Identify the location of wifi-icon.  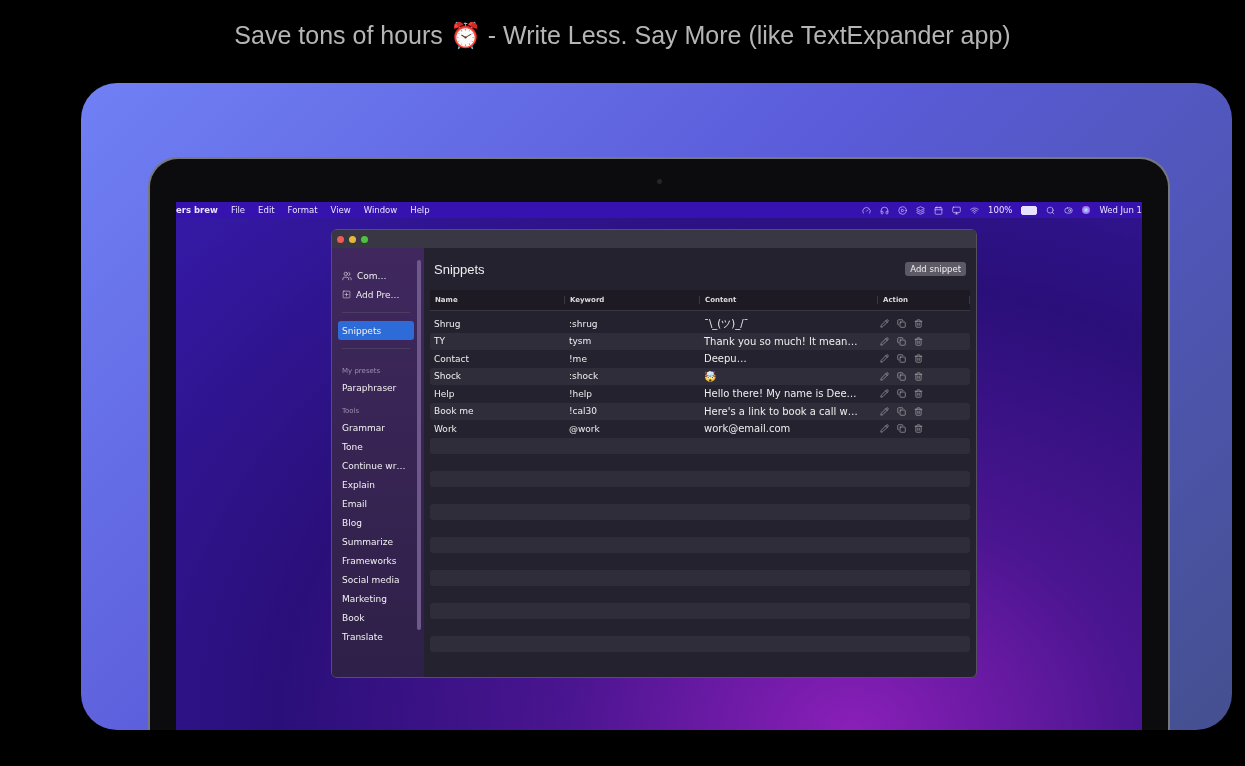
(975, 210).